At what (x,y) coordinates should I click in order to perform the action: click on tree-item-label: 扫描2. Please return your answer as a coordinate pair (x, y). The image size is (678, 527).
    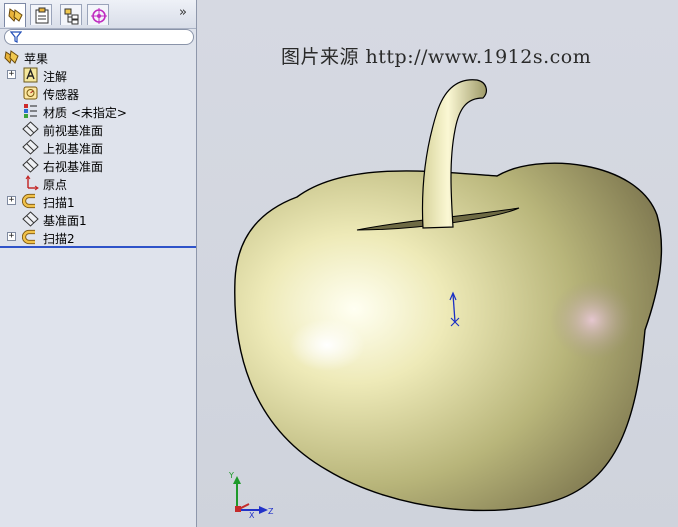
    Looking at the image, I should click on (59, 239).